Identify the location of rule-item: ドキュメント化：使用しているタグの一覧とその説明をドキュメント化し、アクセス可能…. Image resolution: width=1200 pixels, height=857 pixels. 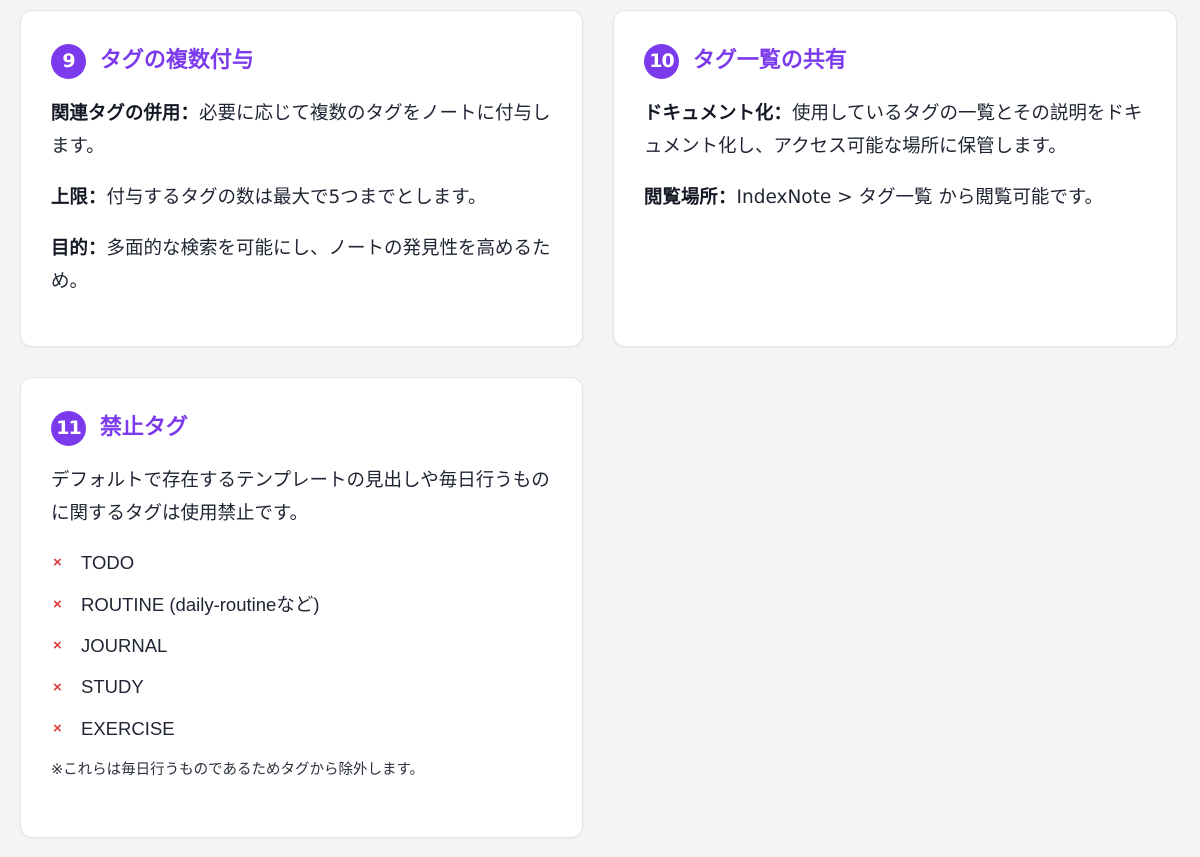
(895, 130).